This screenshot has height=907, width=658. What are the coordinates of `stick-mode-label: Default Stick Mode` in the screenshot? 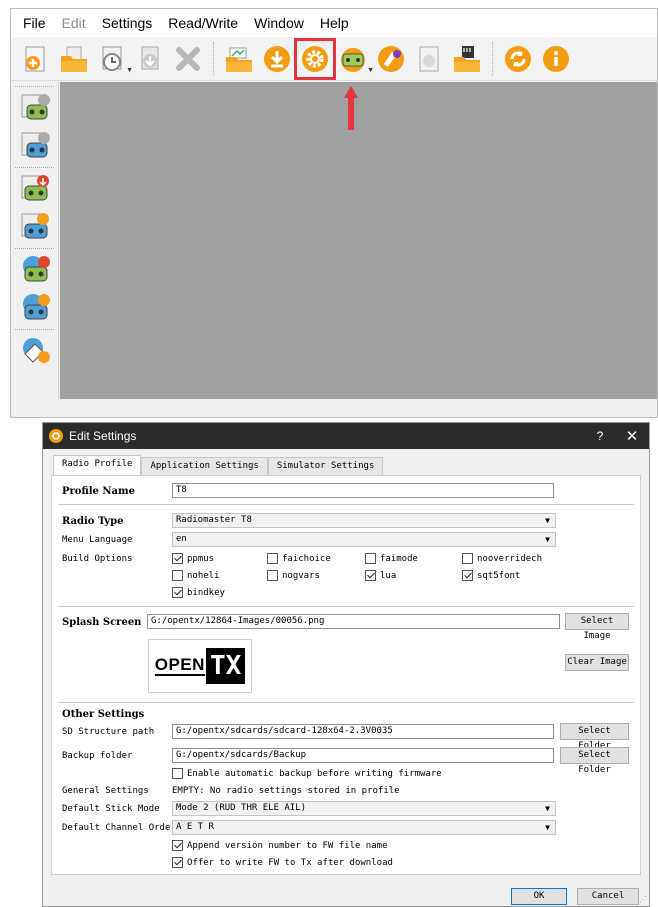 It's located at (111, 809).